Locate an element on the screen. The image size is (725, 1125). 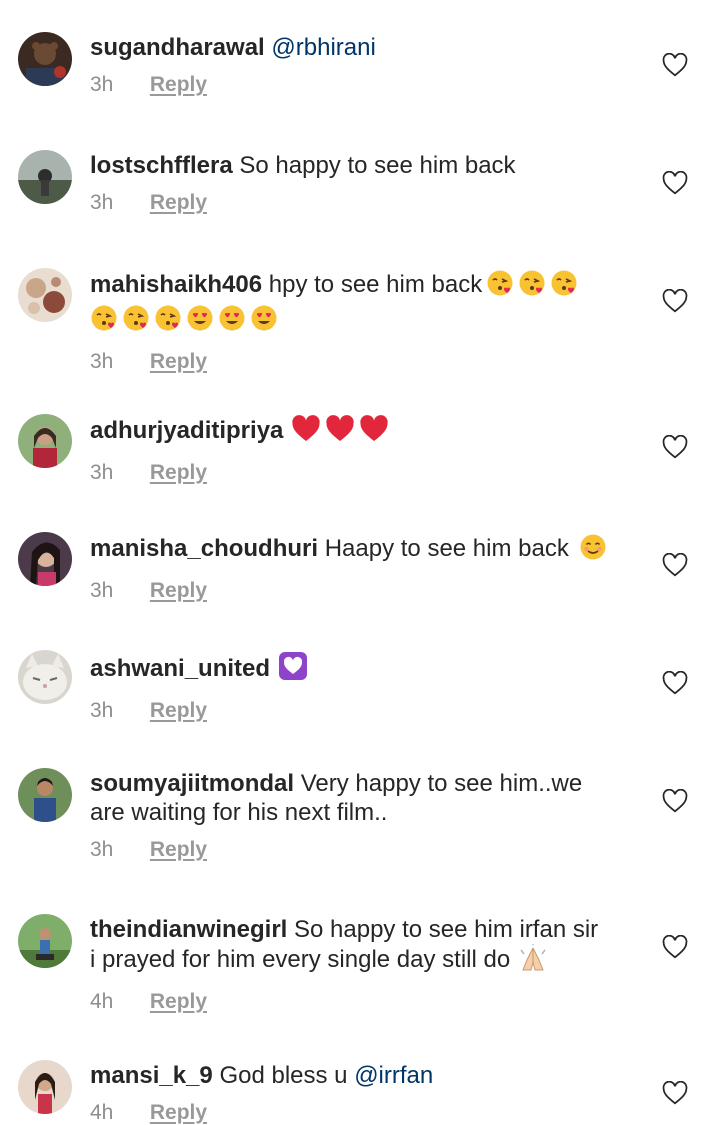
comment-body: So happy to see him back is located at coordinates (377, 165).